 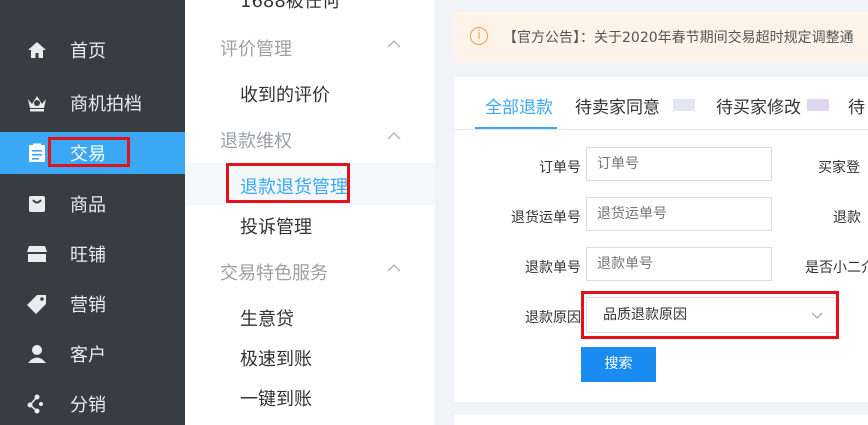 I want to click on xiaoer-involved-label: 是否小二介, so click(x=836, y=268).